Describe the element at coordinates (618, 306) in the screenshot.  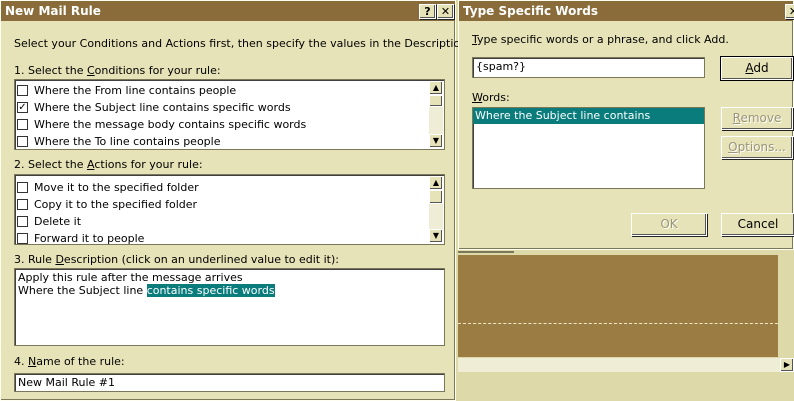
I see `background-content-area` at that location.